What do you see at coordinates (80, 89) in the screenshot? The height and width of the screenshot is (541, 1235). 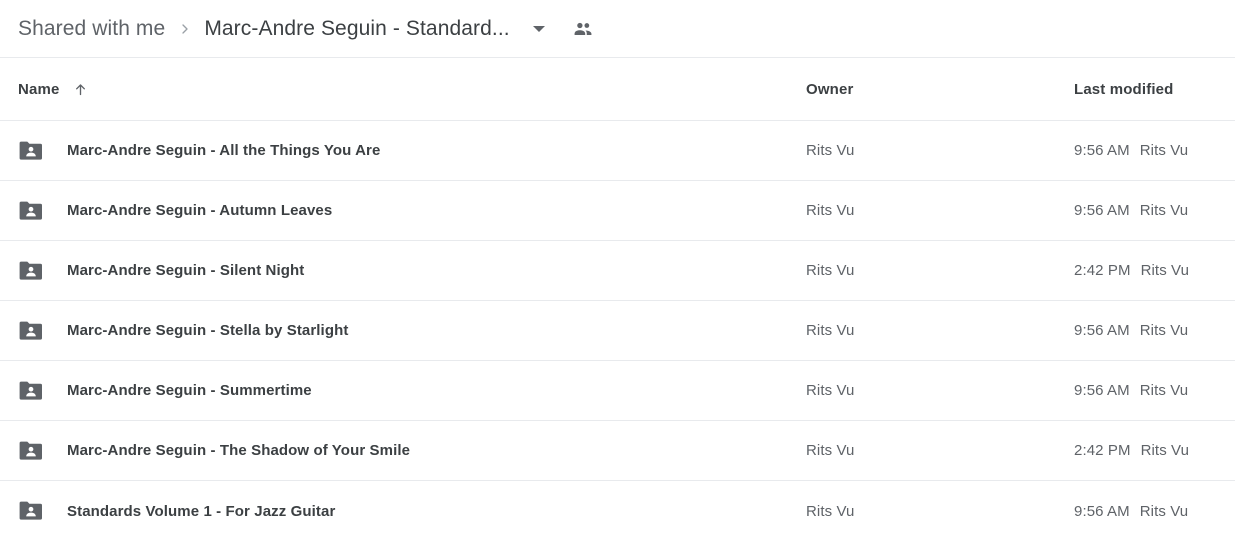 I see `arrow-up-icon` at bounding box center [80, 89].